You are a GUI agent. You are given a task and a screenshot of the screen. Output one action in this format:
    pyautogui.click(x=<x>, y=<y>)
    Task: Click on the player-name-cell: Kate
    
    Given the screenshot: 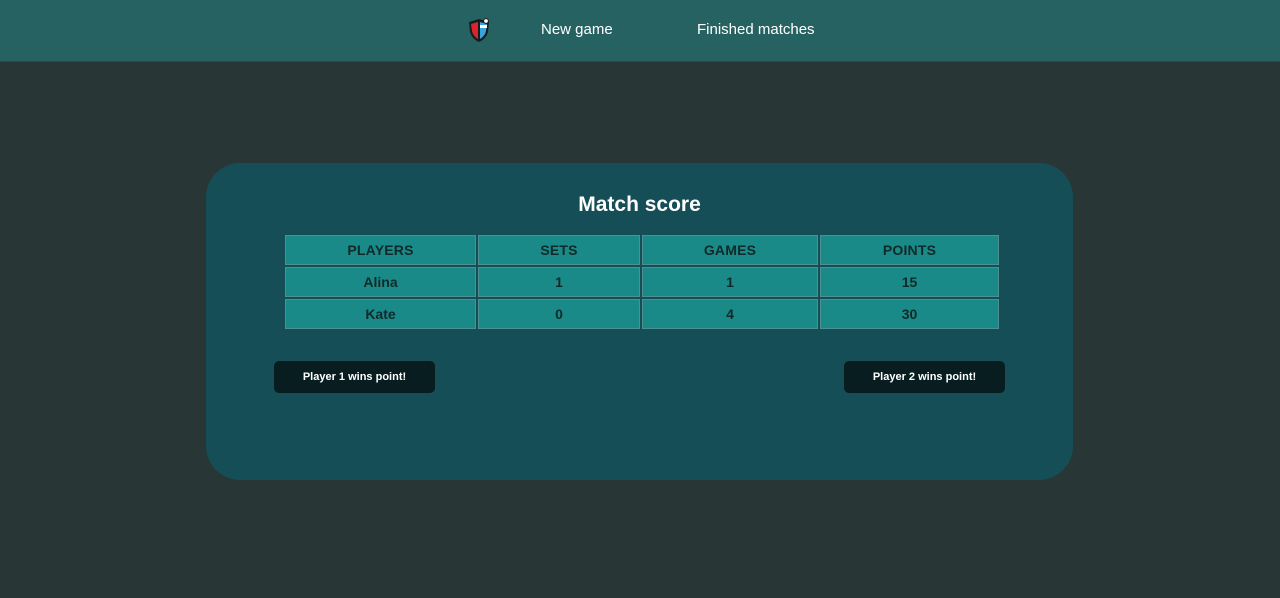 What is the action you would take?
    pyautogui.click(x=380, y=314)
    